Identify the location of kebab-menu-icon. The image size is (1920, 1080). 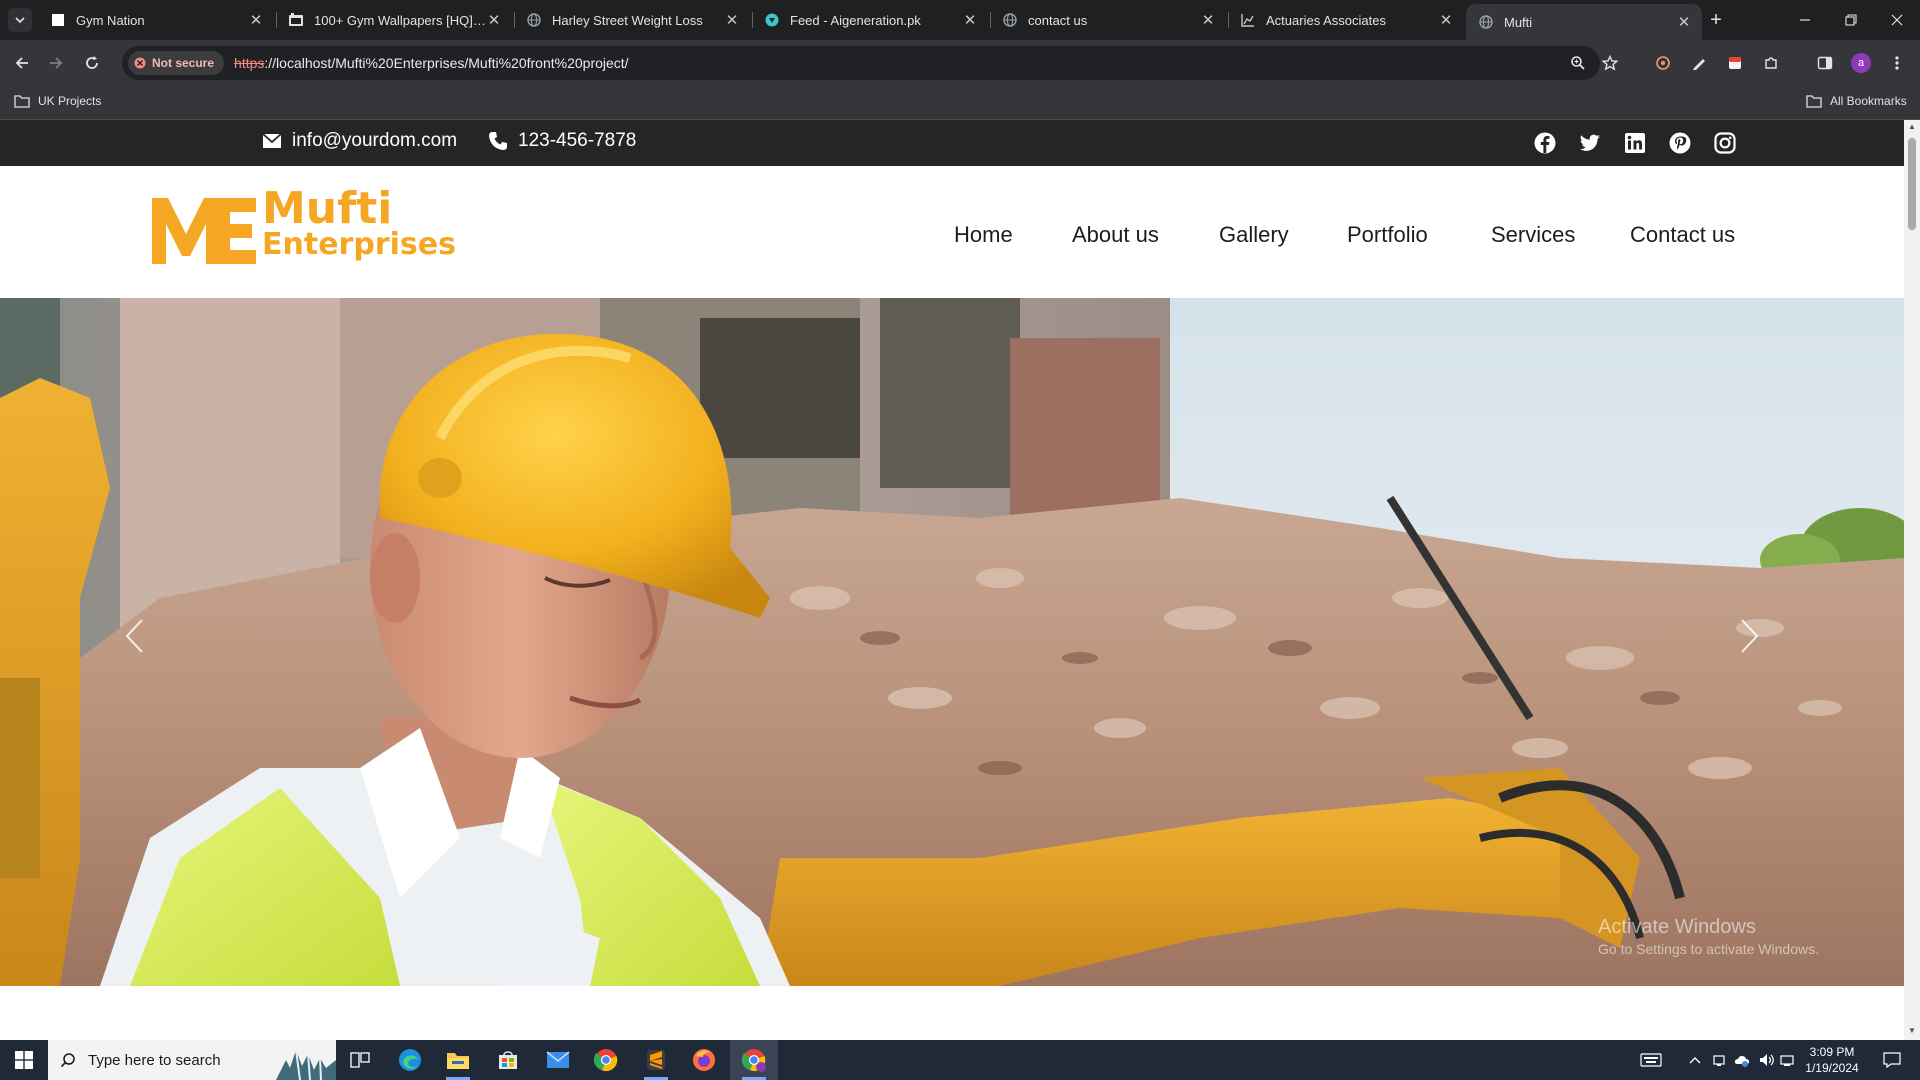
(1897, 63).